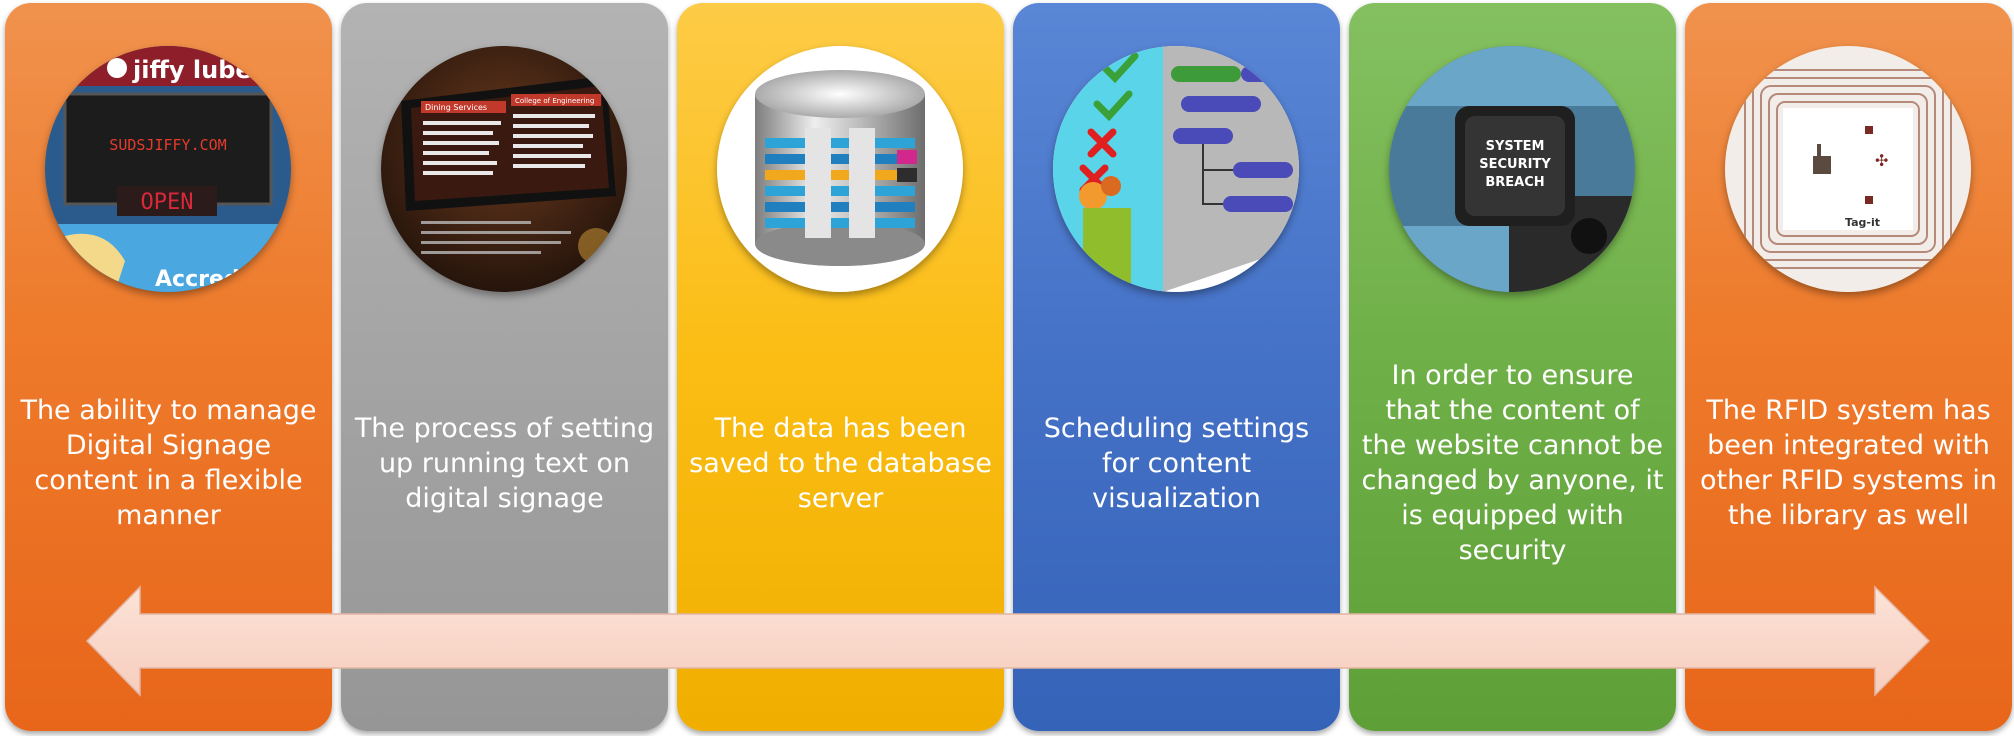 The height and width of the screenshot is (736, 2014). Describe the element at coordinates (840, 169) in the screenshot. I see `database-icon` at that location.